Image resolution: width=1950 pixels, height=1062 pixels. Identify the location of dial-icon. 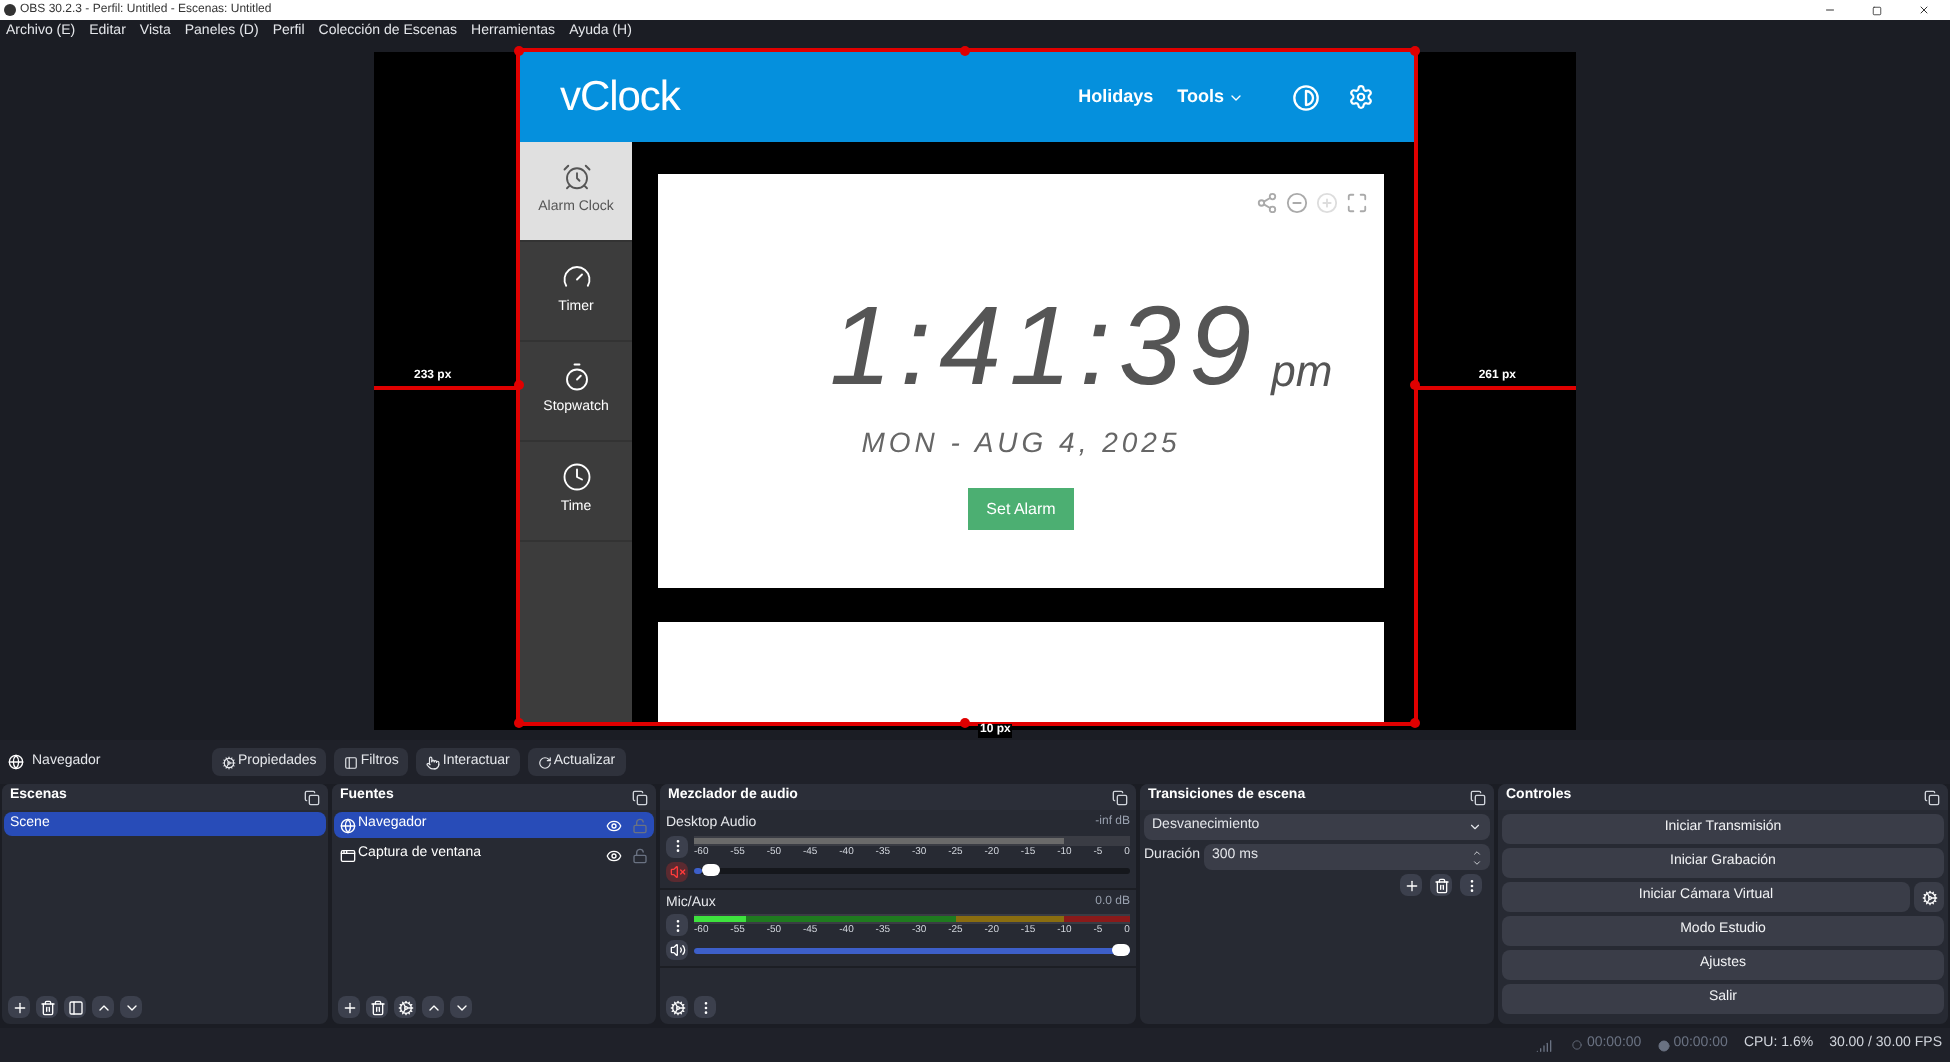
(576, 277).